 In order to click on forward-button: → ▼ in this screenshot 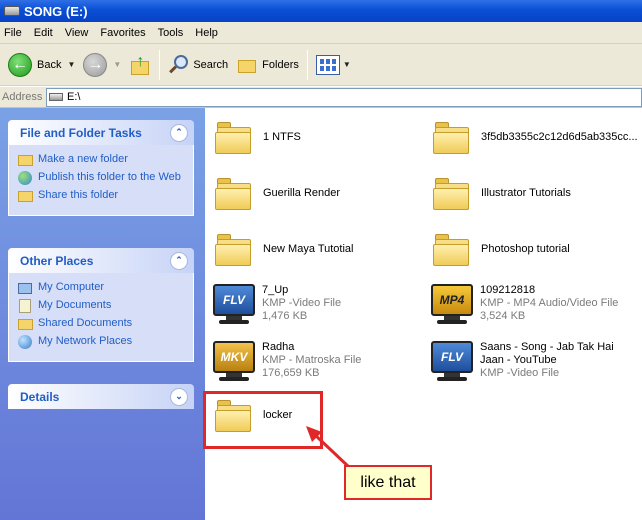, I will do `click(102, 65)`.